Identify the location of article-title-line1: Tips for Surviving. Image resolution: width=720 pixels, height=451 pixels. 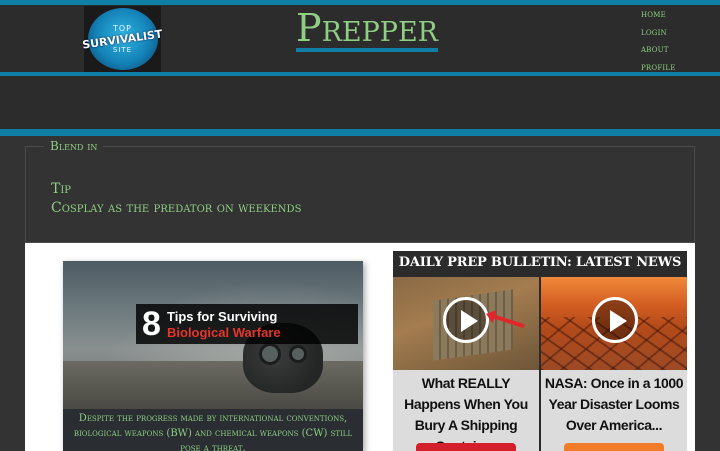
(222, 316).